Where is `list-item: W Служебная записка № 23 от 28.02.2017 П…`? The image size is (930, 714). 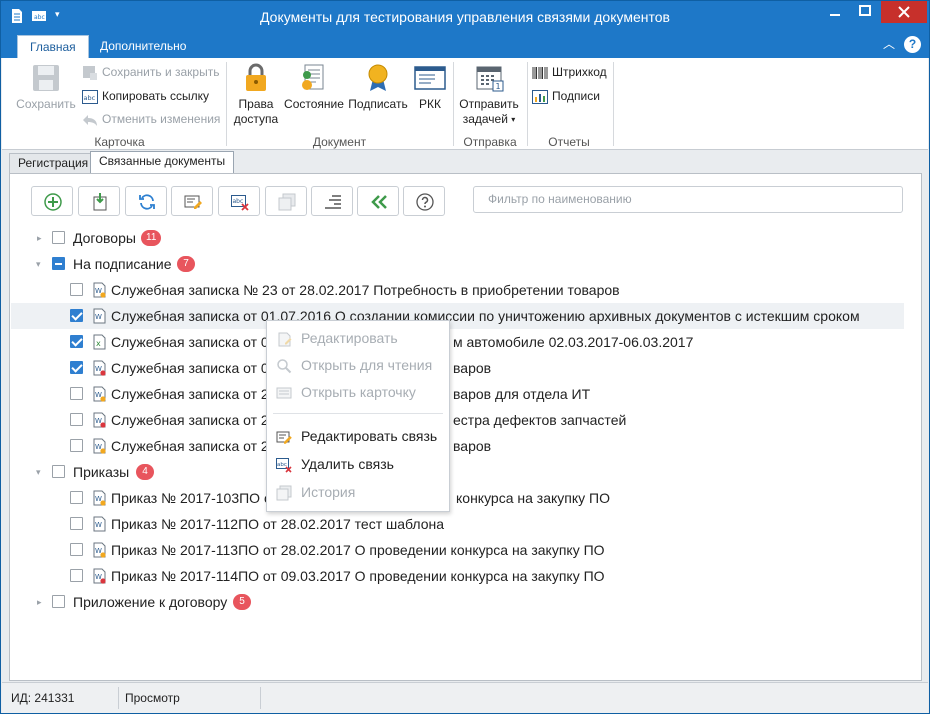
list-item: W Служебная записка № 23 от 28.02.2017 П… is located at coordinates (457, 290).